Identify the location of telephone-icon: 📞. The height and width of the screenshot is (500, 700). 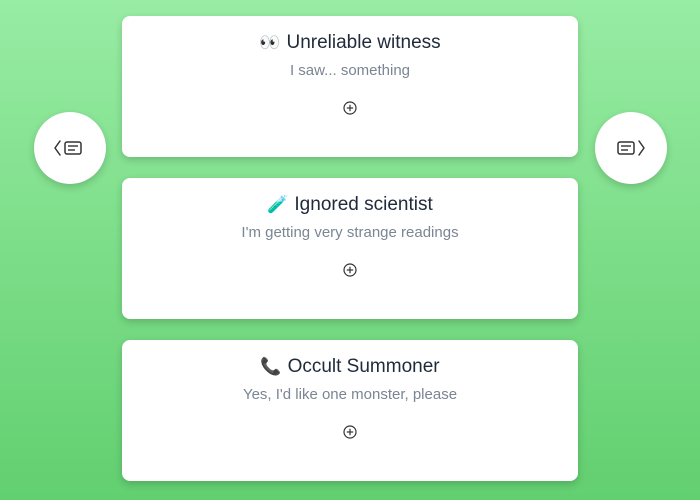
(271, 366).